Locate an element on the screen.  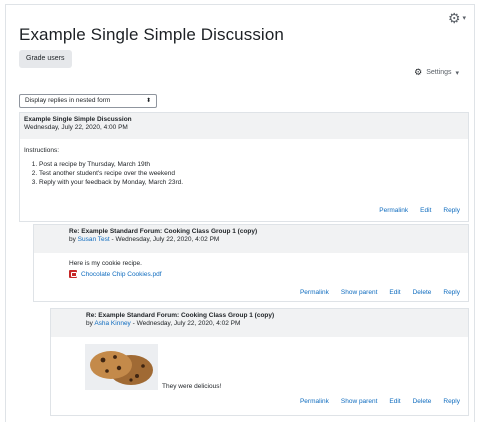
attachment: Chocolate Chip Cookies.pdf is located at coordinates (268, 274).